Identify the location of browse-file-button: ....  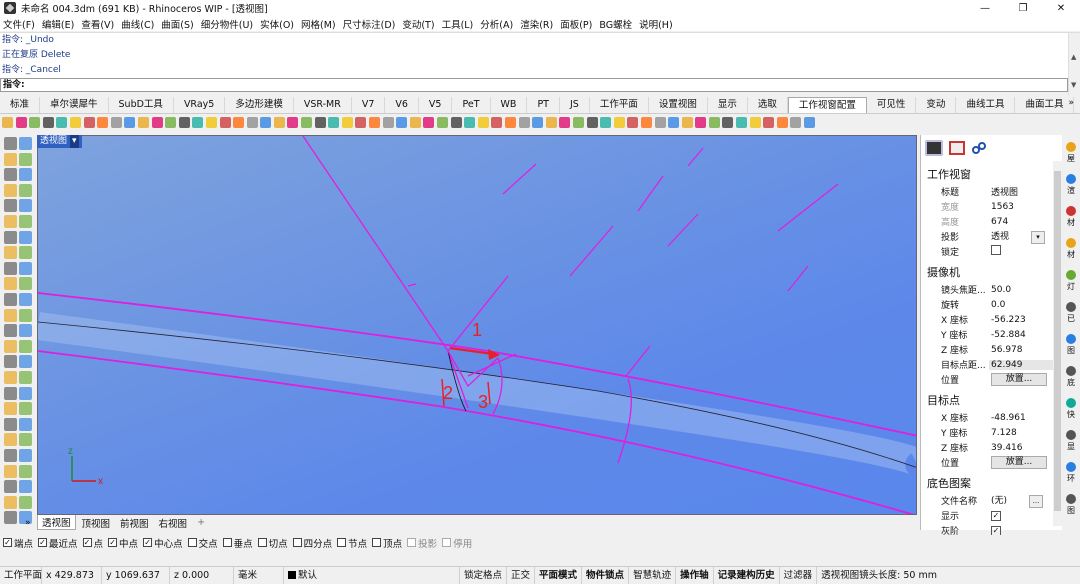
(1036, 501).